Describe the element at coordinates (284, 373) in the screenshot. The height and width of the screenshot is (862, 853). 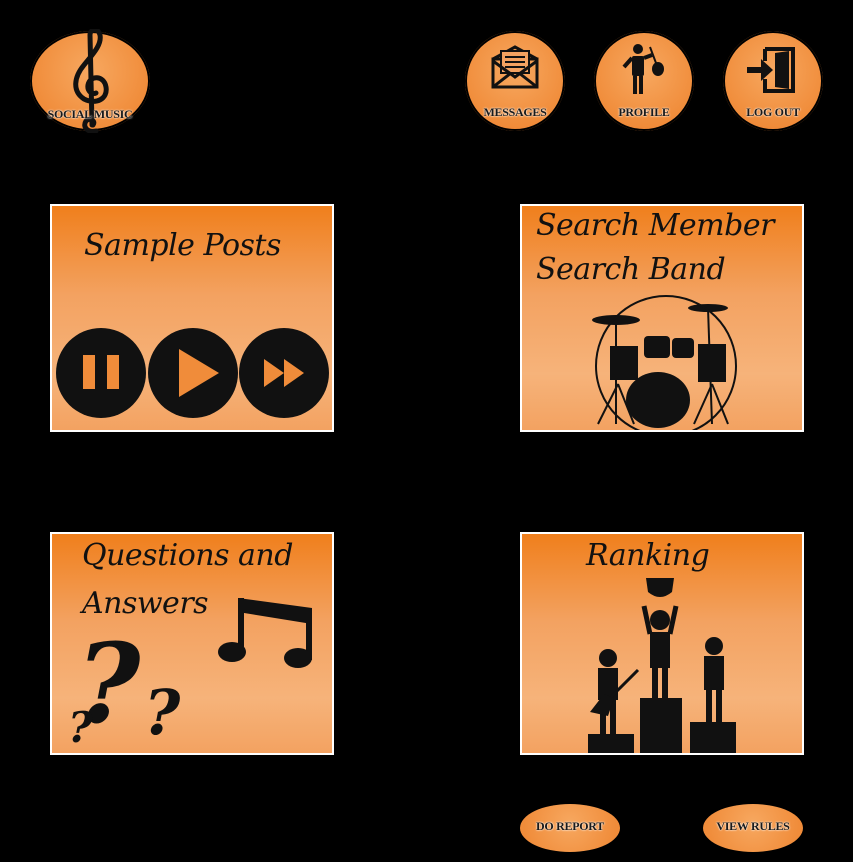
I see `fast-forward-icon` at that location.